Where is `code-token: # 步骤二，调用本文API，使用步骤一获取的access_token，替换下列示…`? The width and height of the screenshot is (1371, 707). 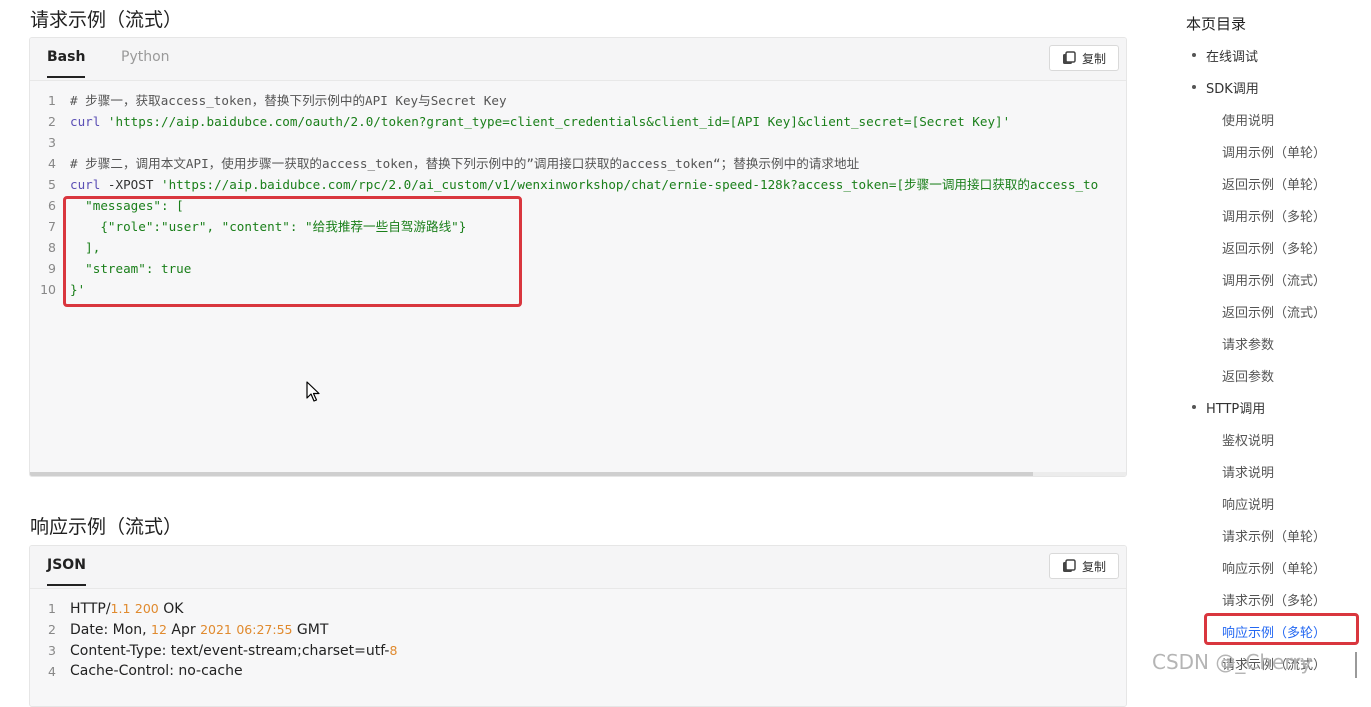
code-token: # 步骤二，调用本文API，使用步骤一获取的access_token，替换下列示… is located at coordinates (465, 163).